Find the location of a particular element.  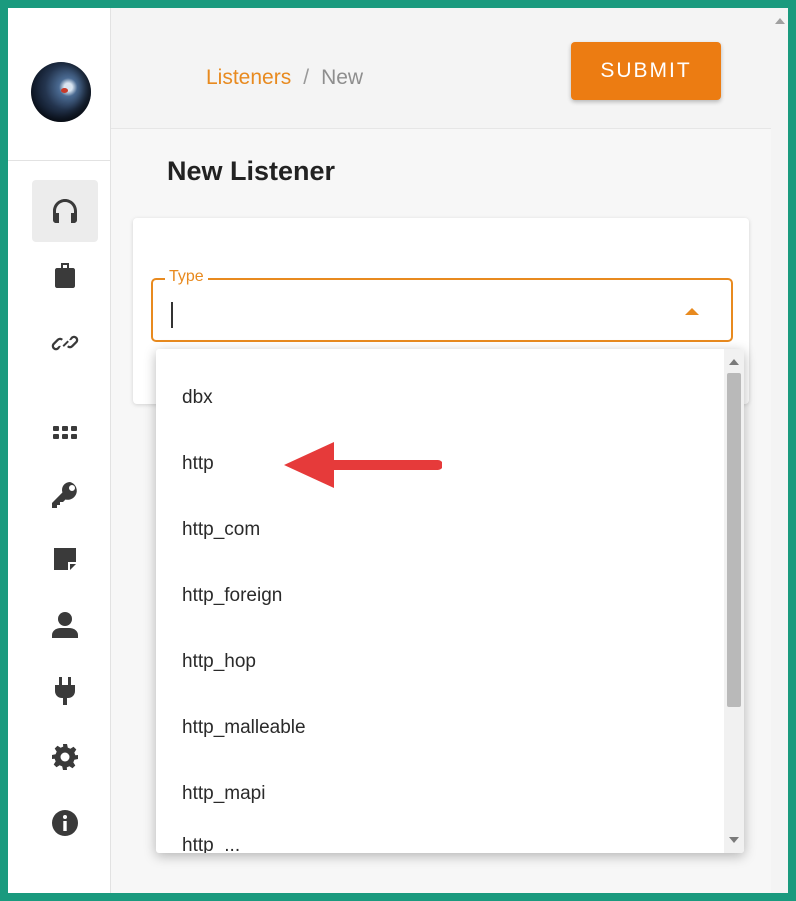

dropdown-scrollbar is located at coordinates (734, 601).